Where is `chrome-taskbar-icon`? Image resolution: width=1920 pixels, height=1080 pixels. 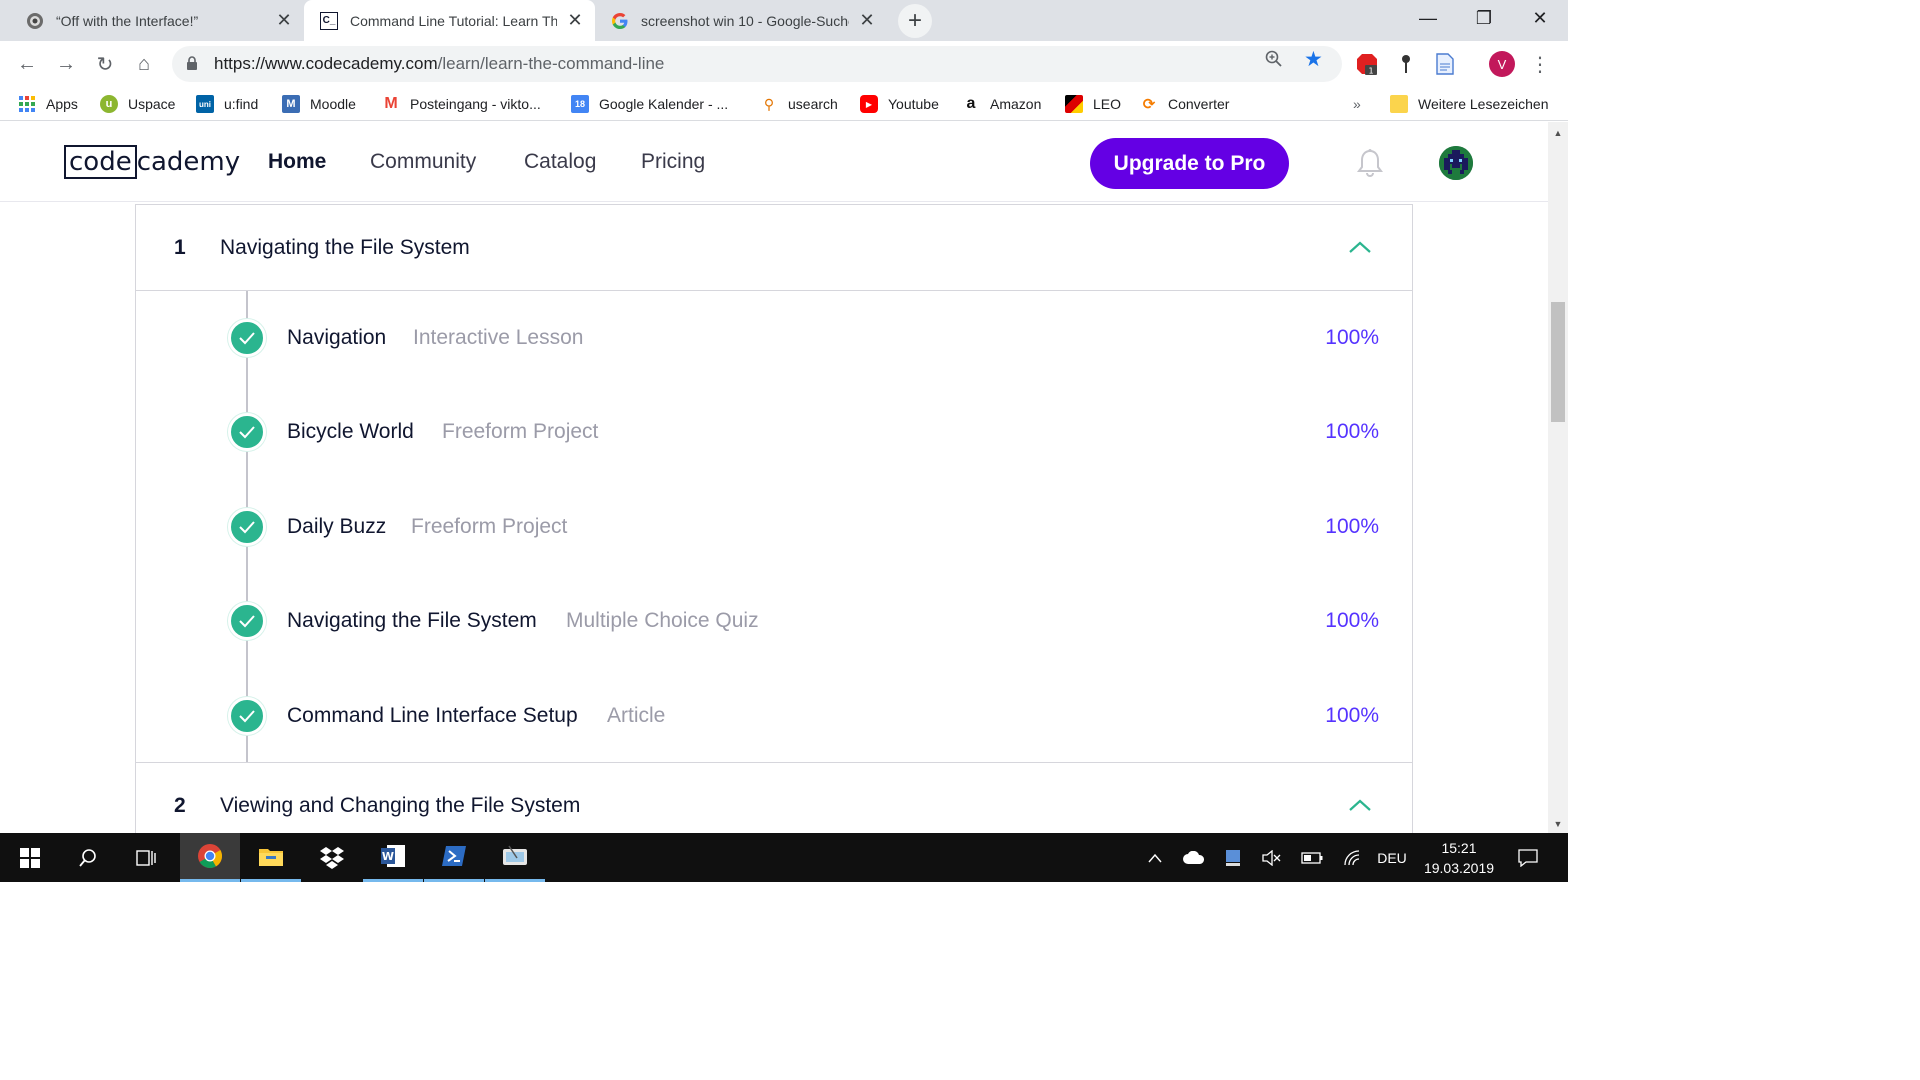 chrome-taskbar-icon is located at coordinates (210, 857).